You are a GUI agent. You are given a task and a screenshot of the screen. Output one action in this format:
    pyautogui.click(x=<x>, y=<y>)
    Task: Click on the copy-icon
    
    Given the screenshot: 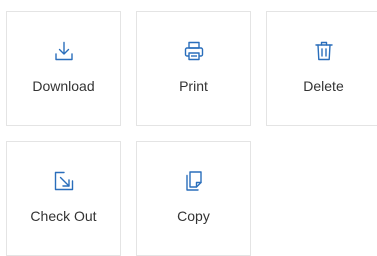 What is the action you would take?
    pyautogui.click(x=194, y=181)
    